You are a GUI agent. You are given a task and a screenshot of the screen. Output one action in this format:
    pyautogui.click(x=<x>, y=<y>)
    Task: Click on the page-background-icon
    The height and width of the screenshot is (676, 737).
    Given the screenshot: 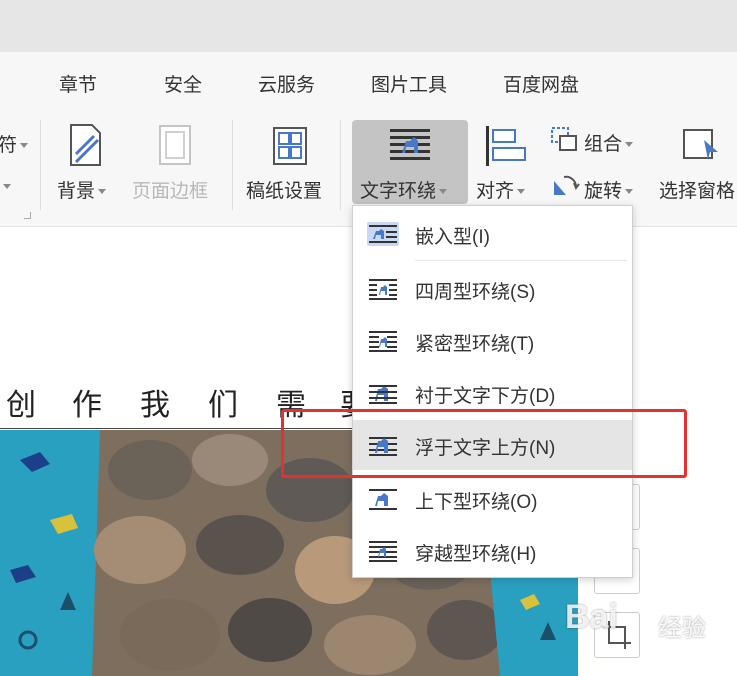 What is the action you would take?
    pyautogui.click(x=85, y=145)
    